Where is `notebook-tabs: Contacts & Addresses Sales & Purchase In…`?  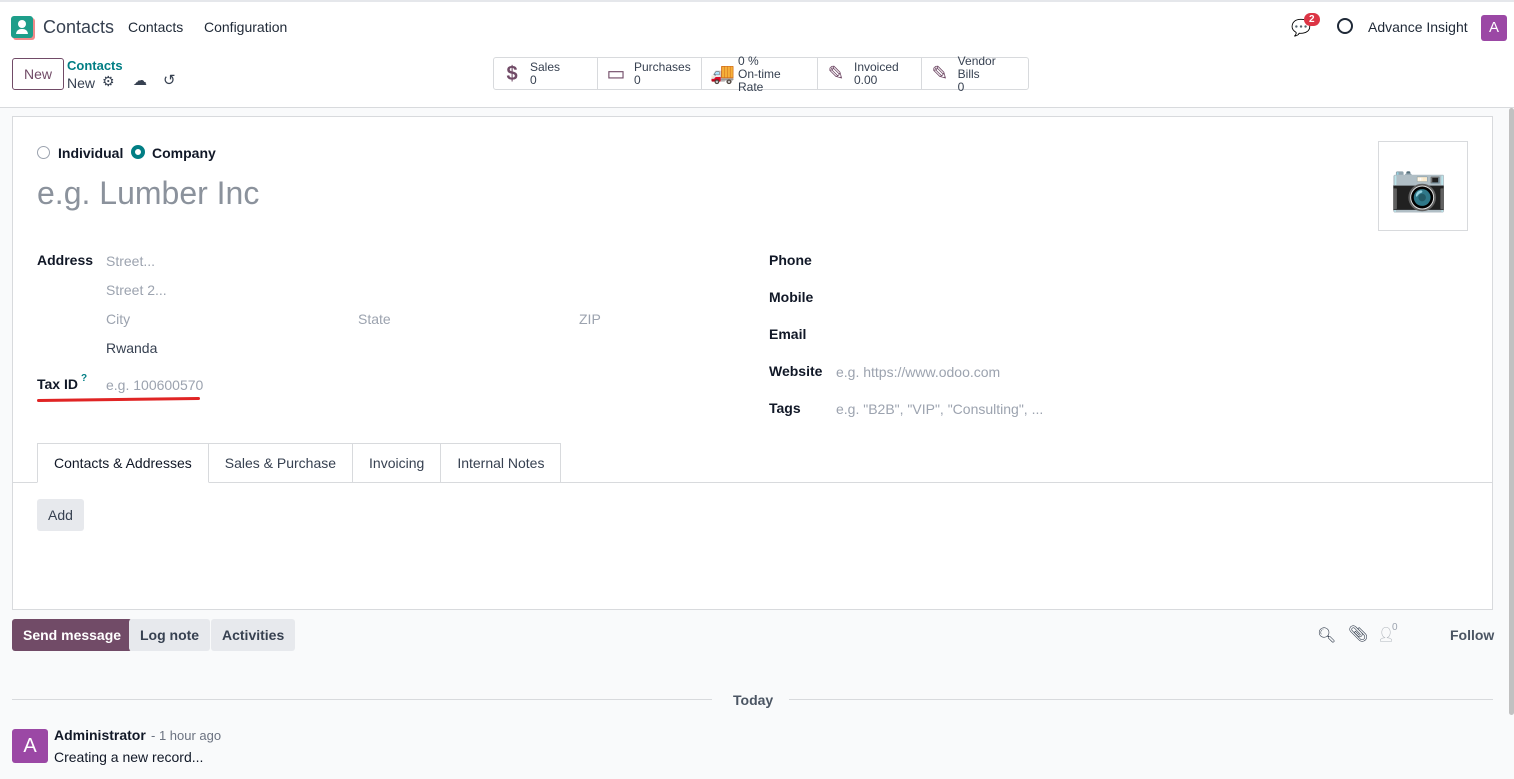 notebook-tabs: Contacts & Addresses Sales & Purchase In… is located at coordinates (299, 463).